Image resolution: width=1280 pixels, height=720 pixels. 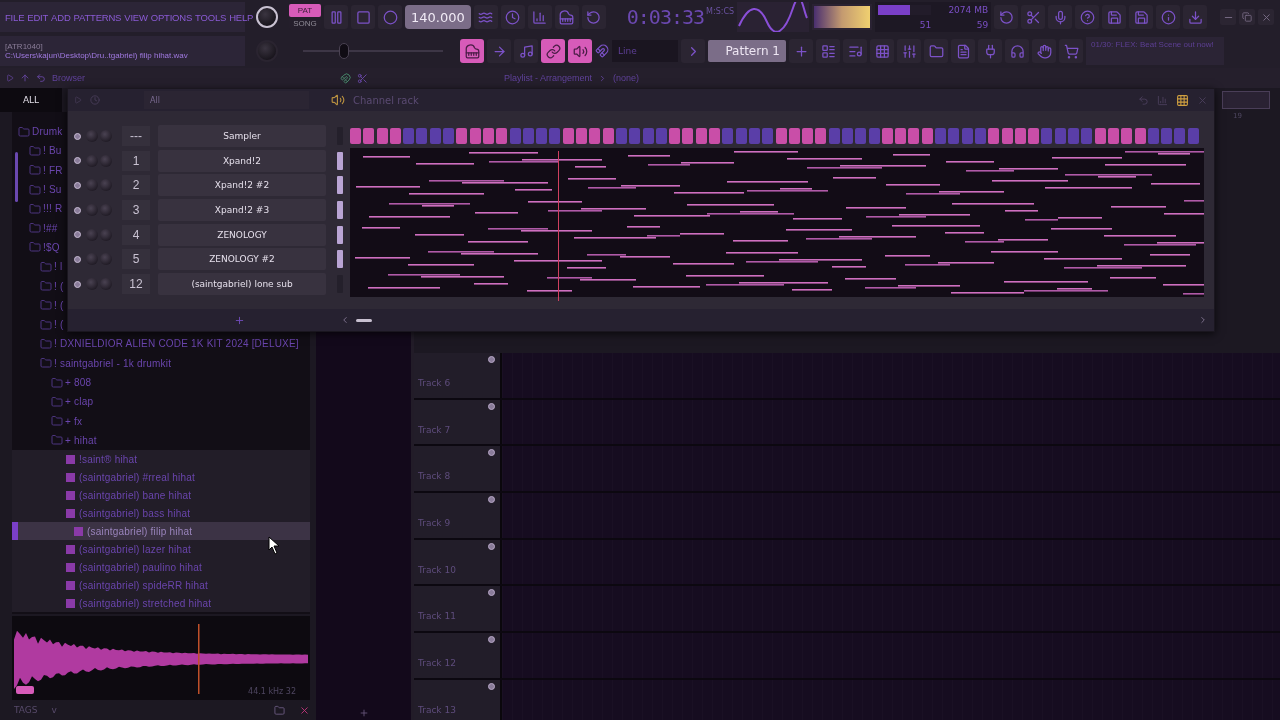 What do you see at coordinates (40, 132) in the screenshot?
I see `folder-item: Drumk` at bounding box center [40, 132].